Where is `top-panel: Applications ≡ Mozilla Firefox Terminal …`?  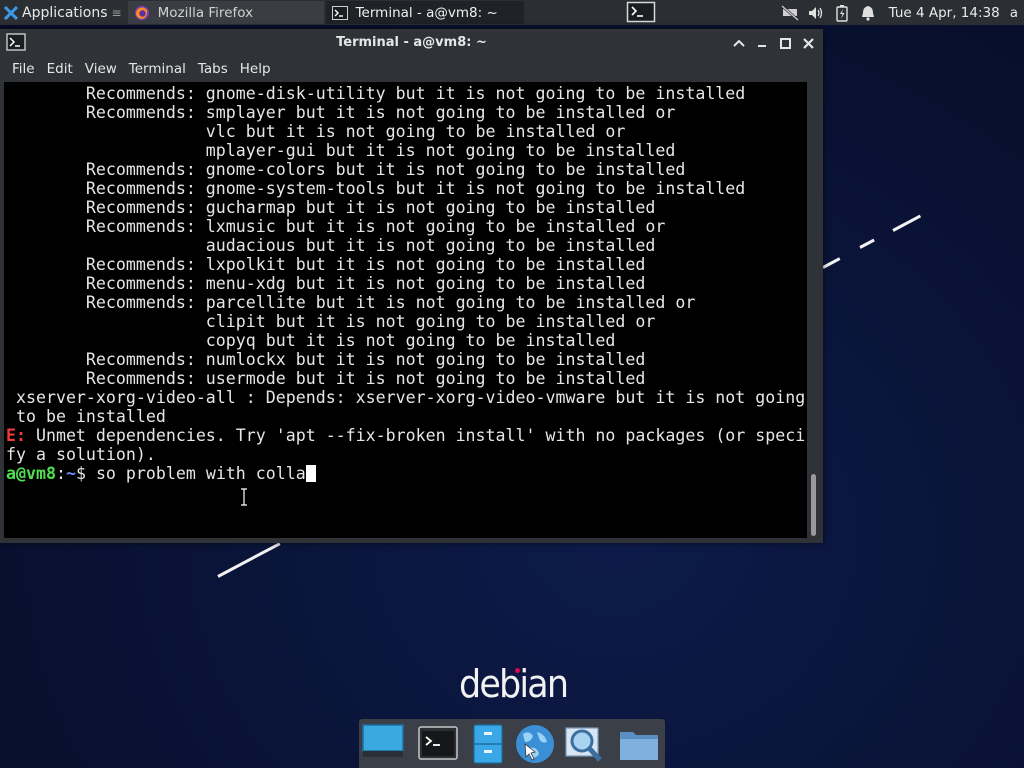
top-panel: Applications ≡ Mozilla Firefox Terminal … is located at coordinates (512, 12).